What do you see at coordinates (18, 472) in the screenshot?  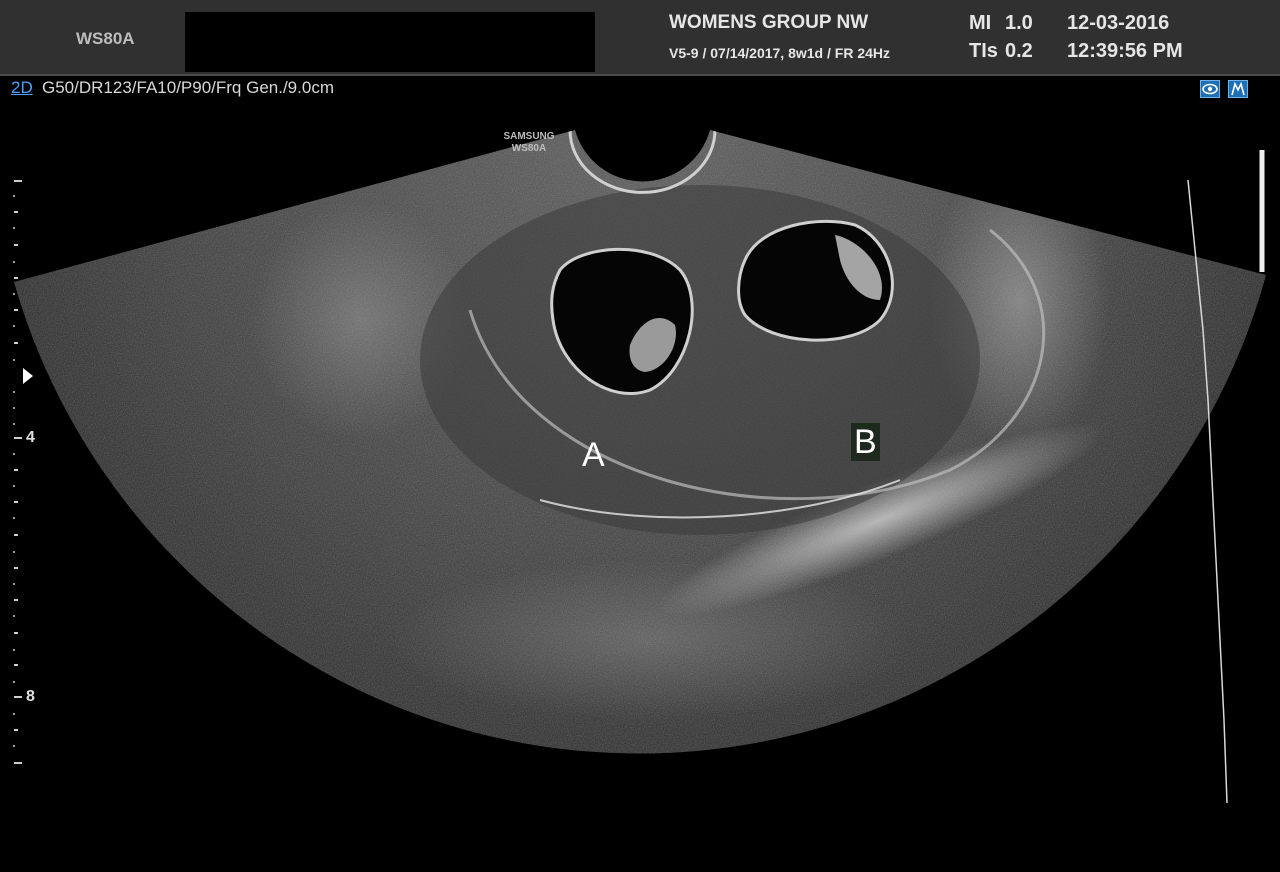 I see `depth-ruler` at bounding box center [18, 472].